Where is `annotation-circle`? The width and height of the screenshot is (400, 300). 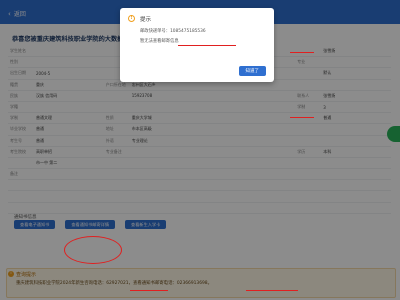 annotation-circle is located at coordinates (93, 250).